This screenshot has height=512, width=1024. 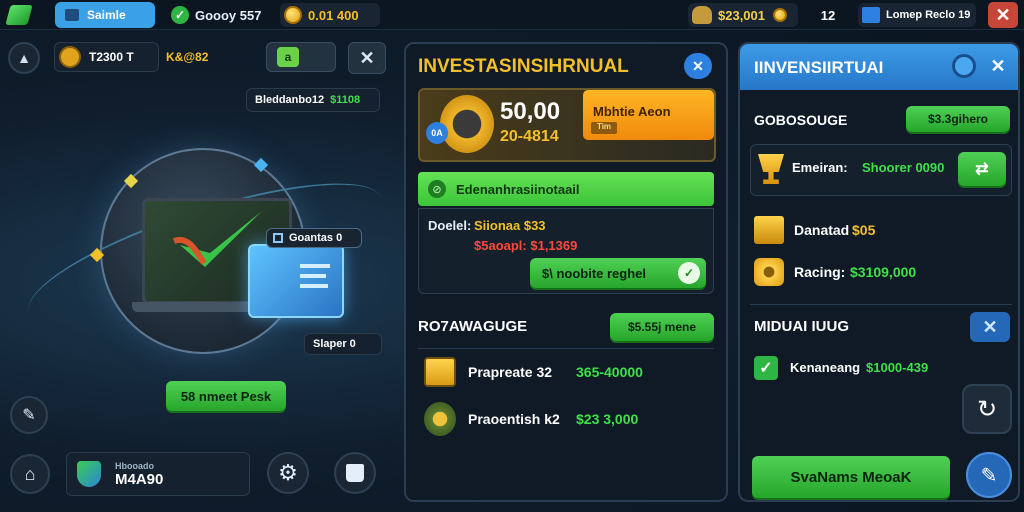 I want to click on section2-toggle-button: ✕, so click(x=990, y=327).